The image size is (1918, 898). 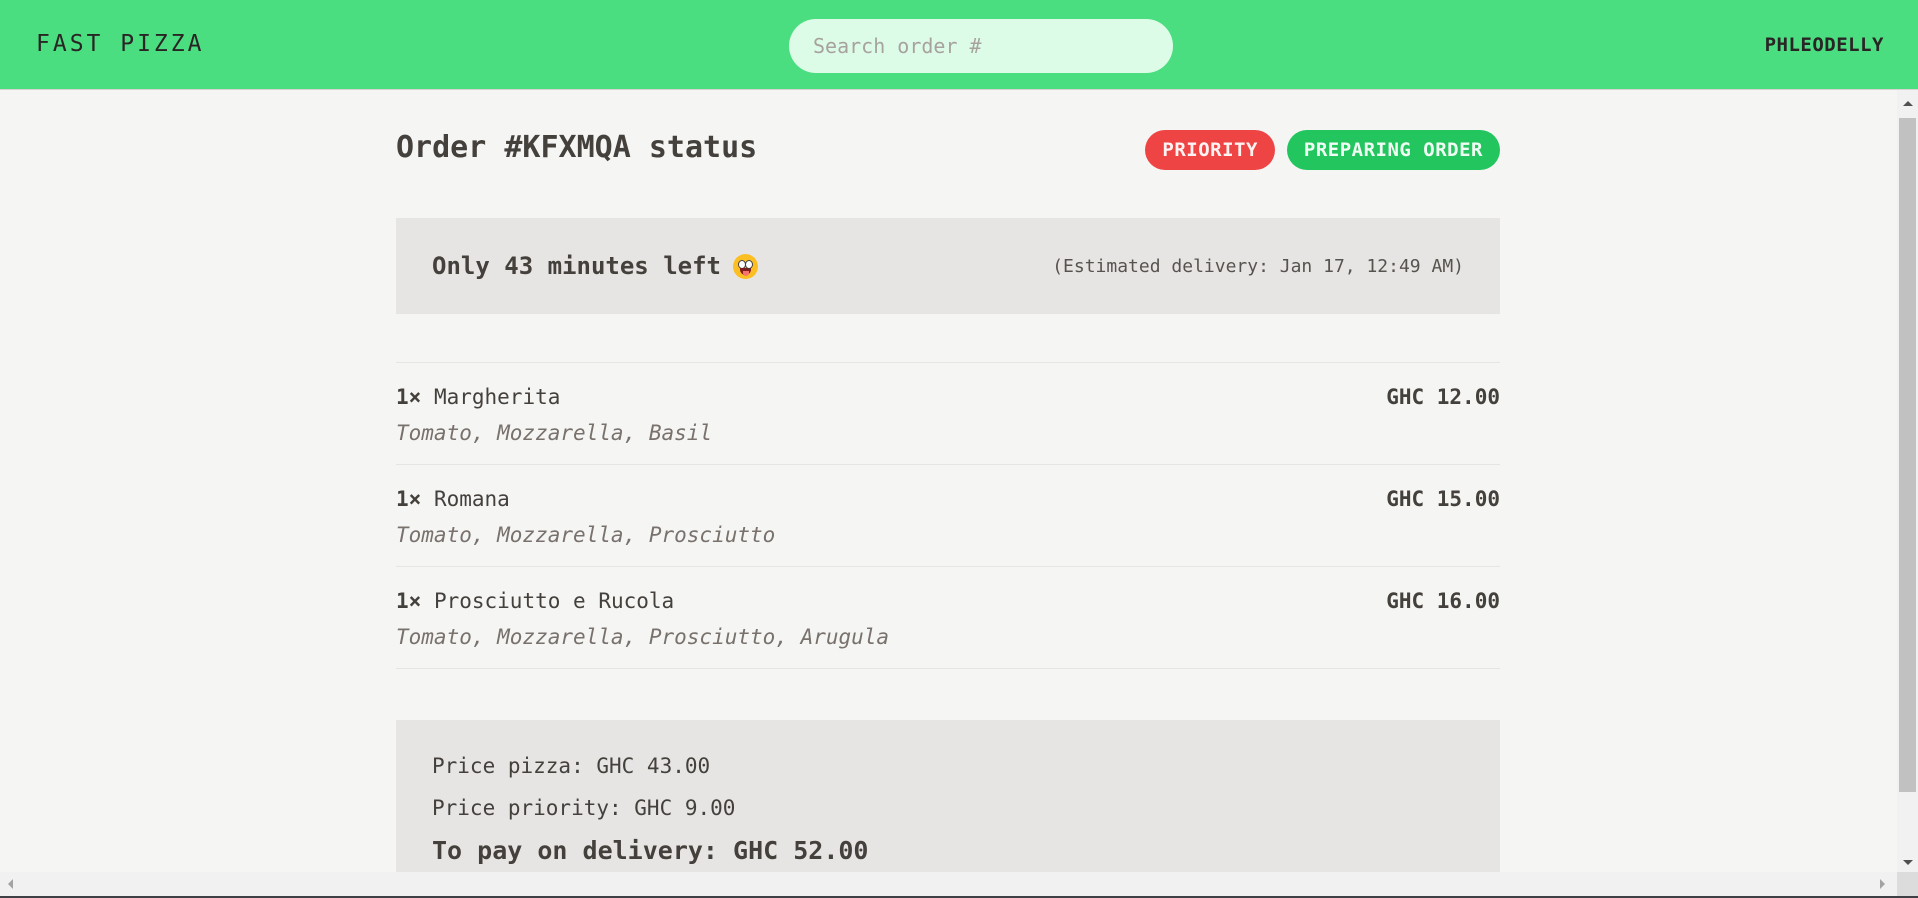 What do you see at coordinates (1210, 150) in the screenshot?
I see `priority-badge: PRIORITY` at bounding box center [1210, 150].